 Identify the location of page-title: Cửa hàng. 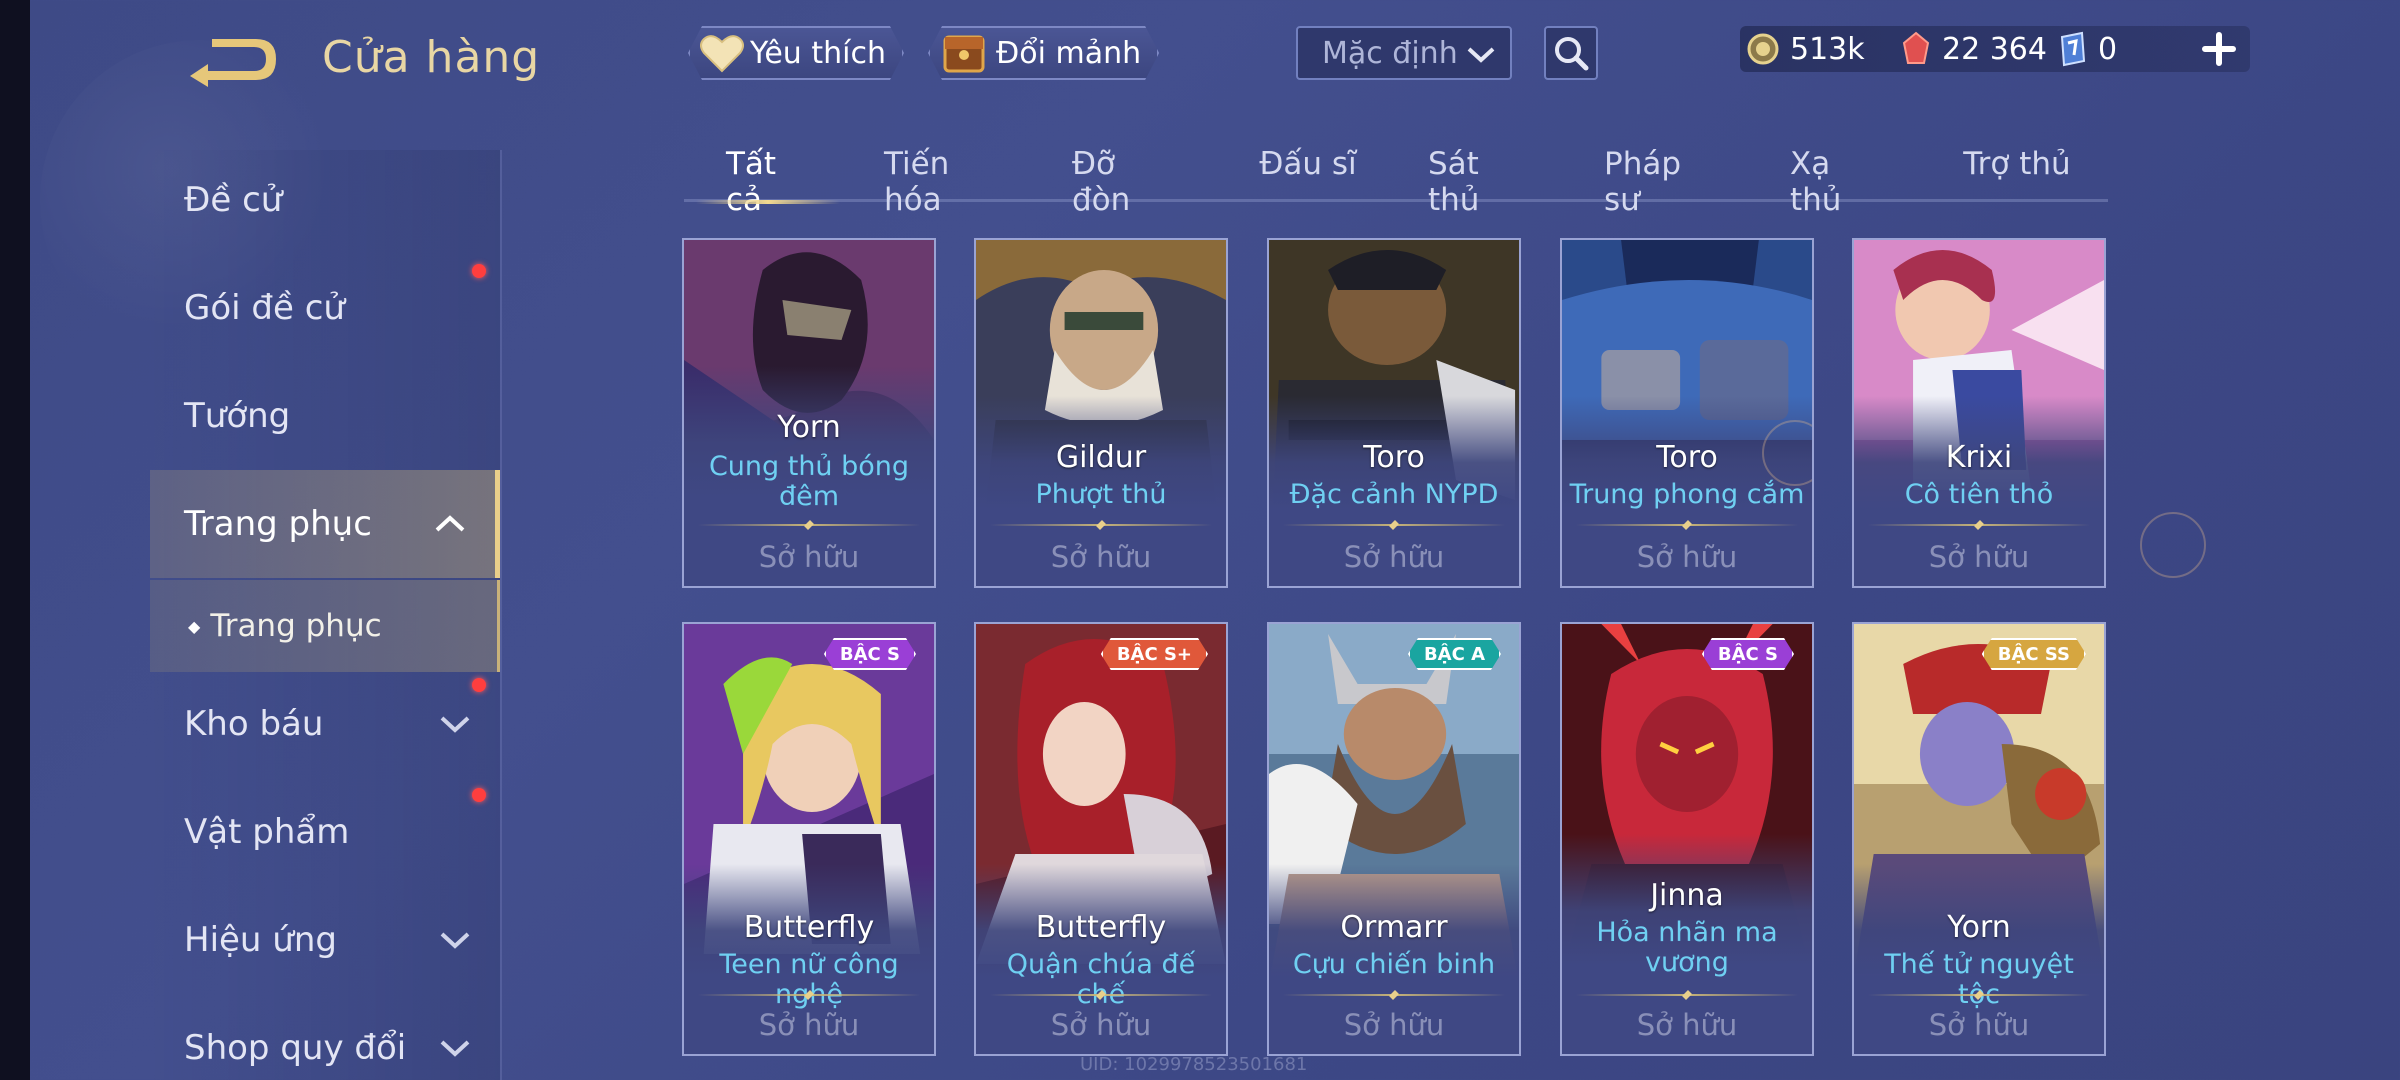
(431, 57).